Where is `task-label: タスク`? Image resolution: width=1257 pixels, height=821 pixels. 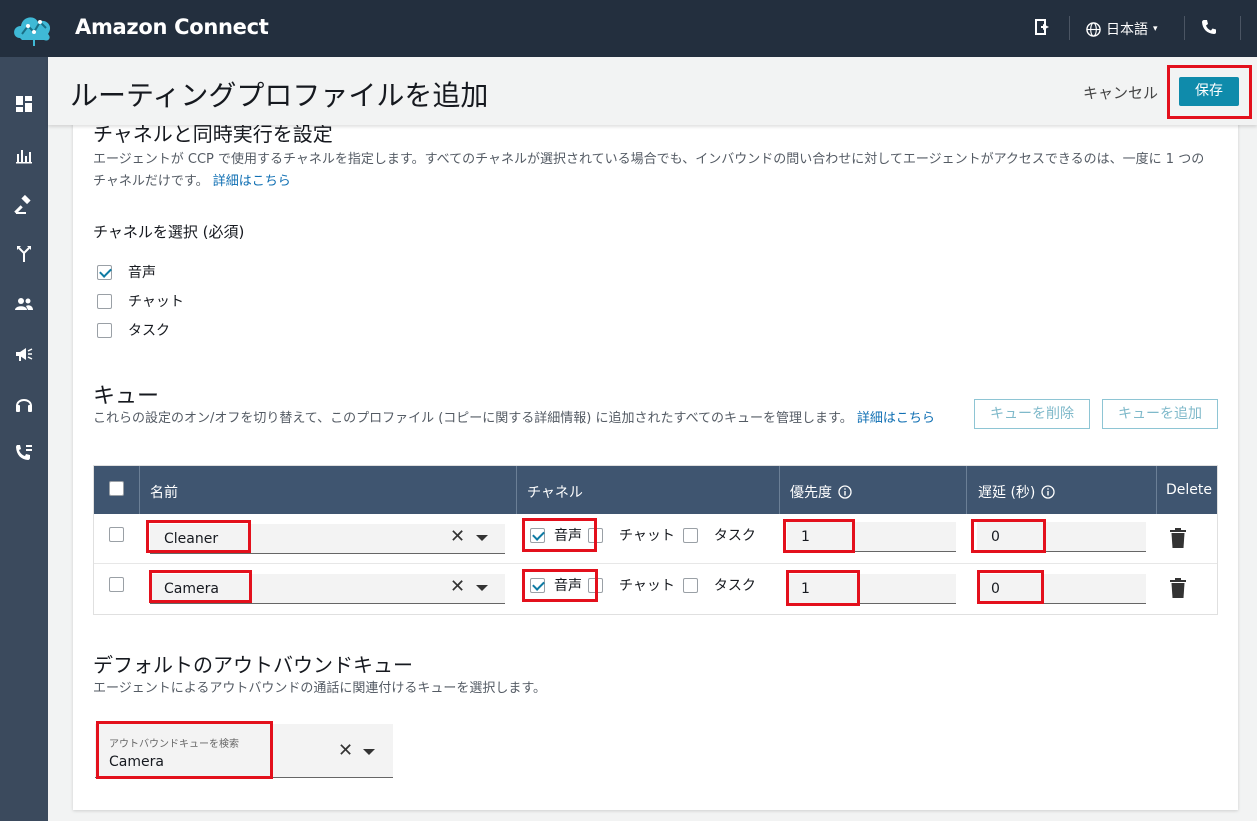 task-label: タスク is located at coordinates (734, 536).